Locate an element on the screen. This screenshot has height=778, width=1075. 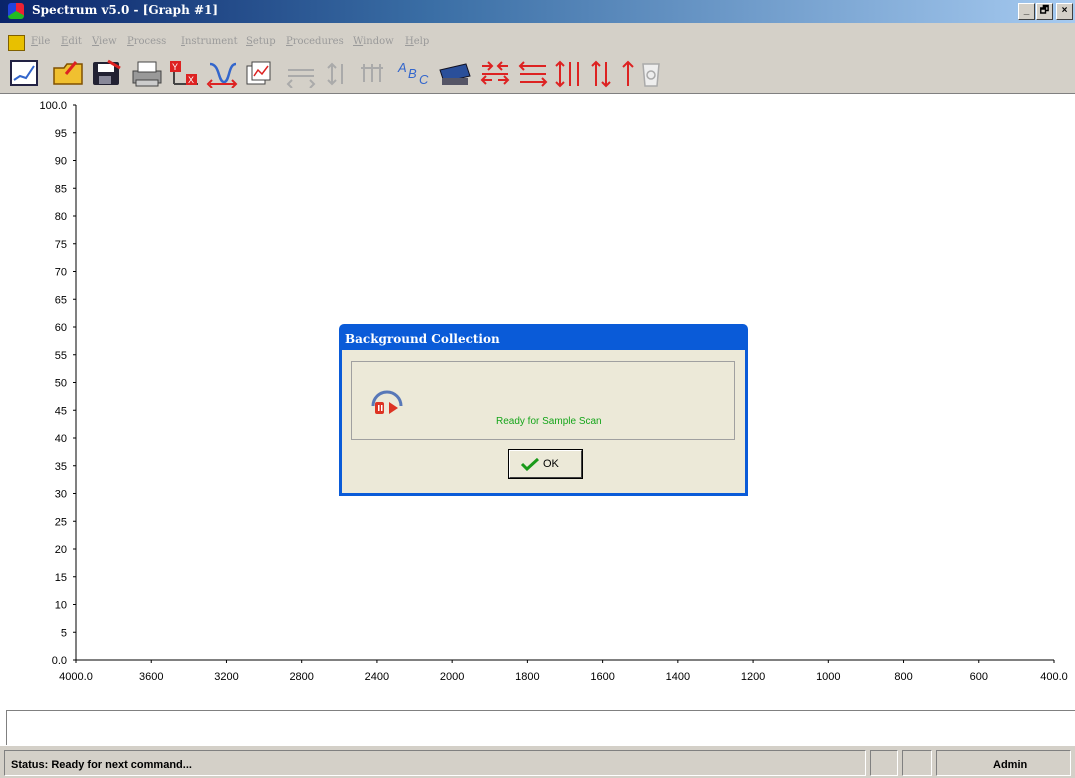
x-tick-label: 400.0 is located at coordinates (1054, 677).